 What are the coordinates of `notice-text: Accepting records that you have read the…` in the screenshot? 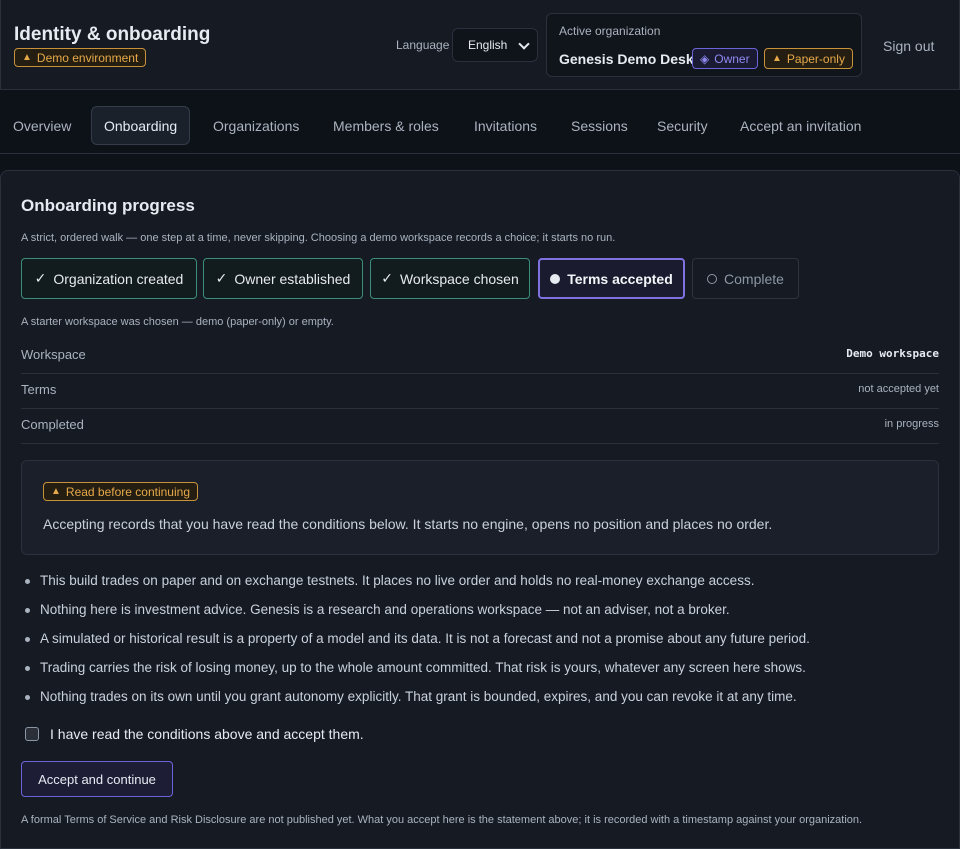 It's located at (408, 524).